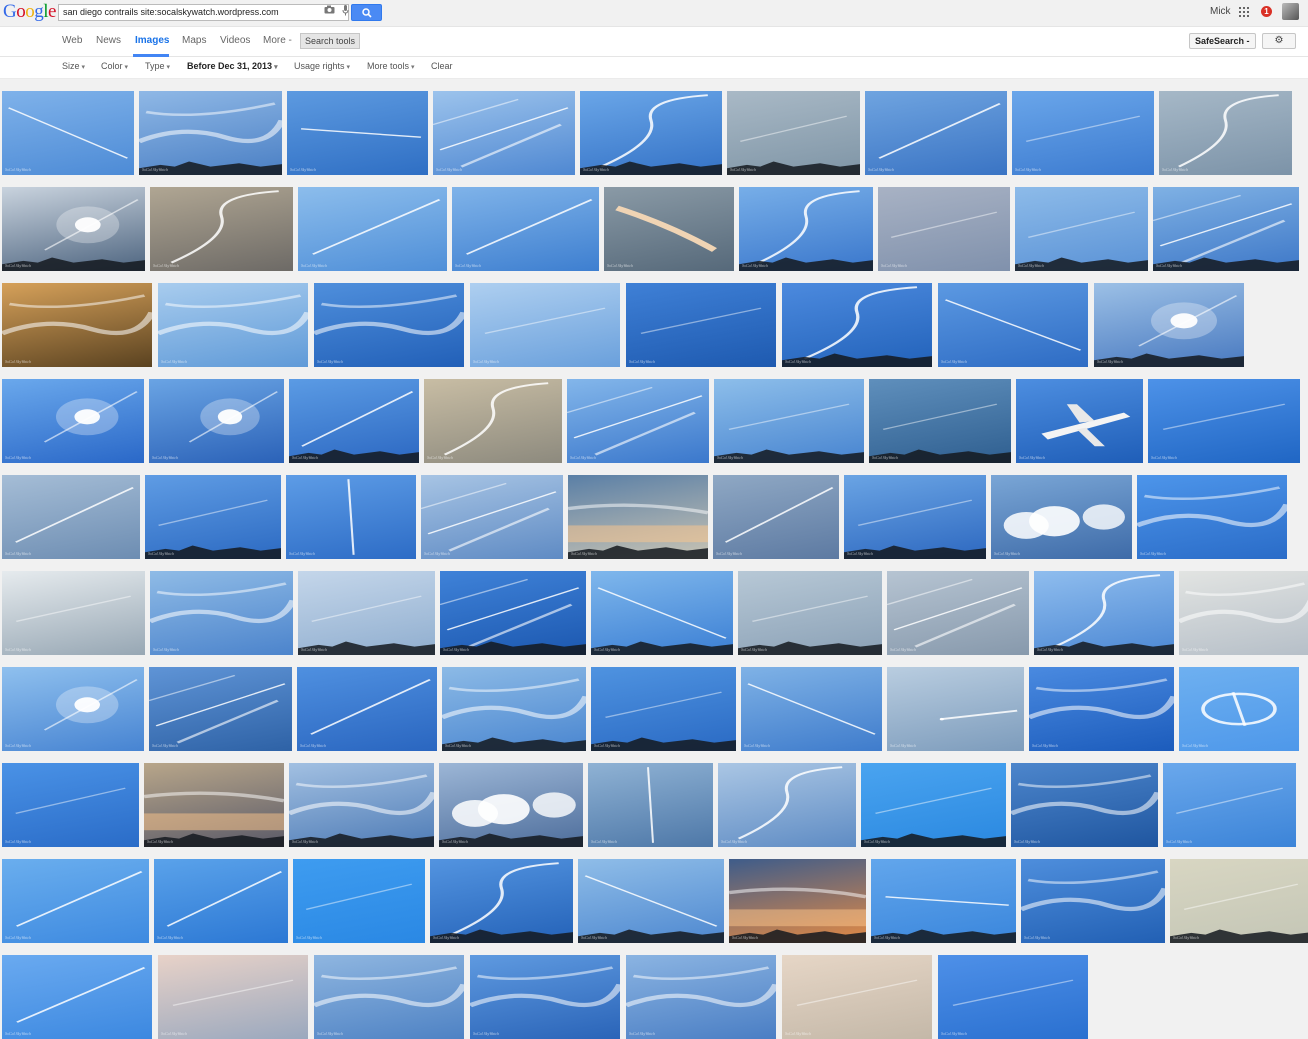  Describe the element at coordinates (72, 40) in the screenshot. I see `tab-web: Web` at that location.